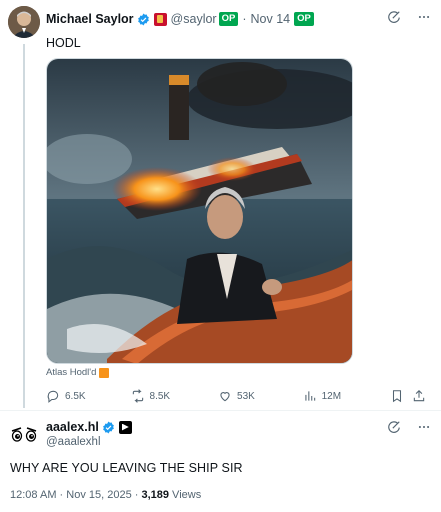 This screenshot has width=441, height=512. I want to click on reply-count: 6.5K, so click(75, 396).